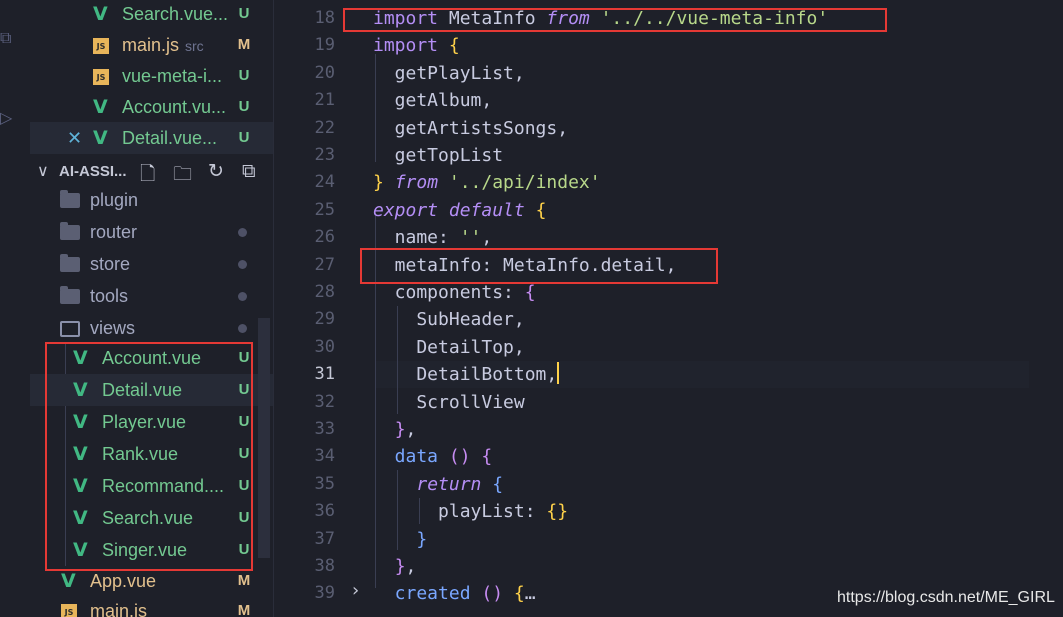  What do you see at coordinates (74, 138) in the screenshot?
I see `close-icon: ✕` at bounding box center [74, 138].